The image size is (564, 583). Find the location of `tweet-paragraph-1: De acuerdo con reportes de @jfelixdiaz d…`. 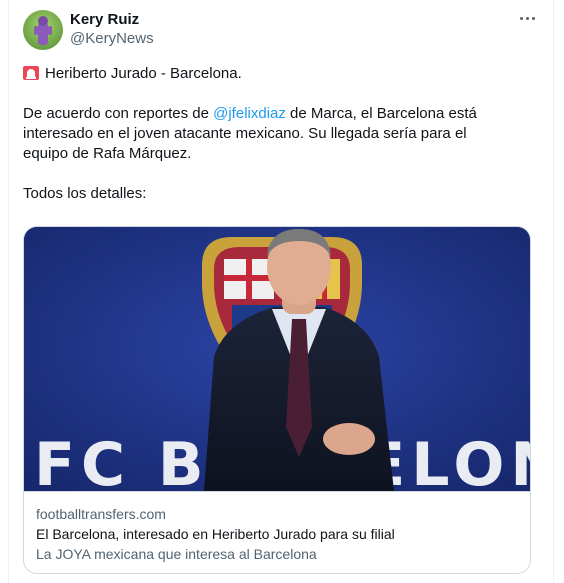

tweet-paragraph-1: De acuerdo con reportes de @jfelixdiaz d… is located at coordinates (278, 134).